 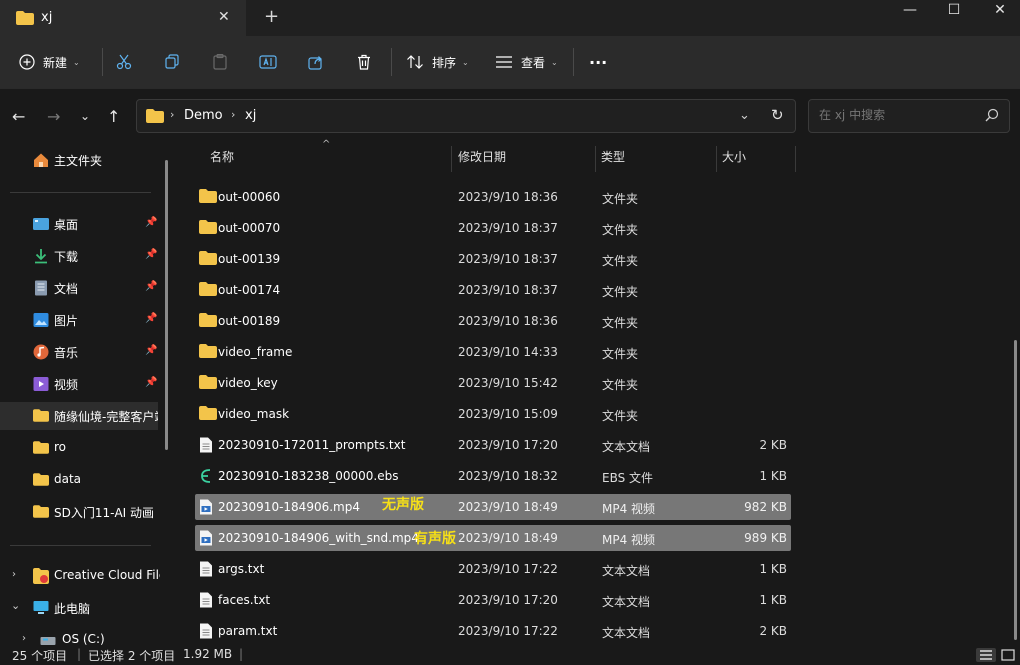 What do you see at coordinates (80, 608) in the screenshot?
I see `sidebar-item-this-pc: ⌄ 此电脑` at bounding box center [80, 608].